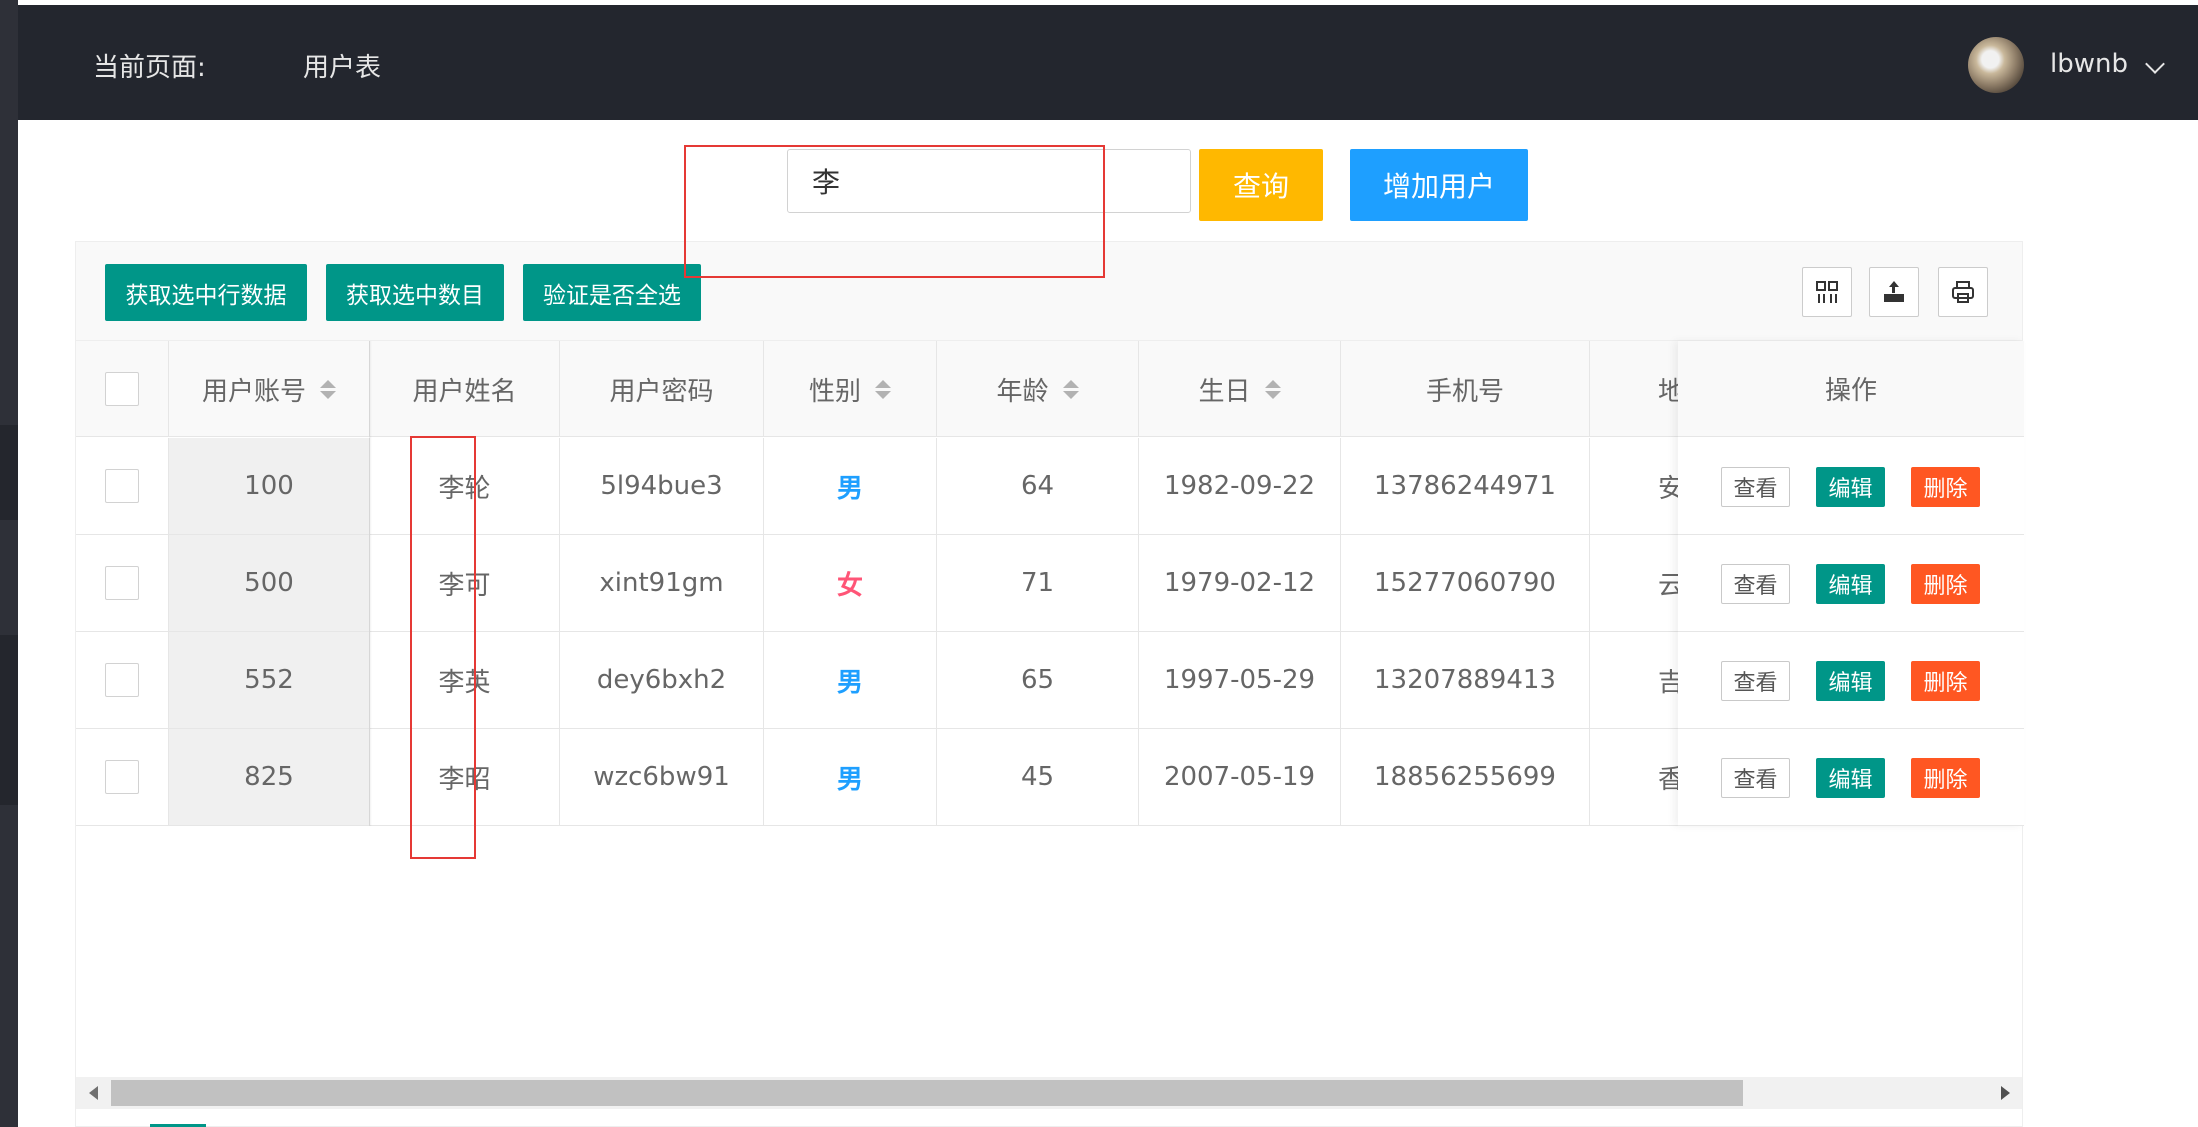 This screenshot has height=1127, width=2198. What do you see at coordinates (464, 391) in the screenshot?
I see `column-header-label: 用户姓名` at bounding box center [464, 391].